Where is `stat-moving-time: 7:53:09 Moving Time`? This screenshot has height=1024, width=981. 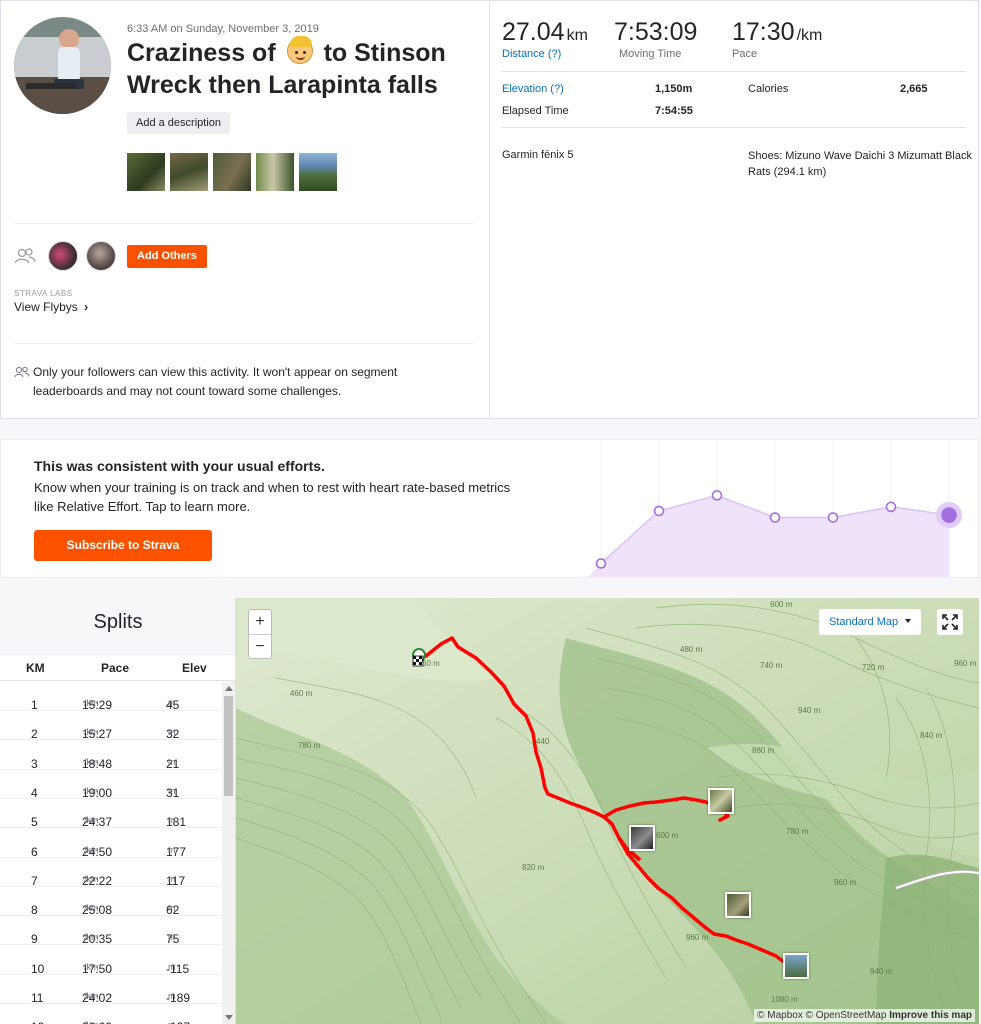
stat-moving-time: 7:53:09 Moving Time is located at coordinates (655, 39).